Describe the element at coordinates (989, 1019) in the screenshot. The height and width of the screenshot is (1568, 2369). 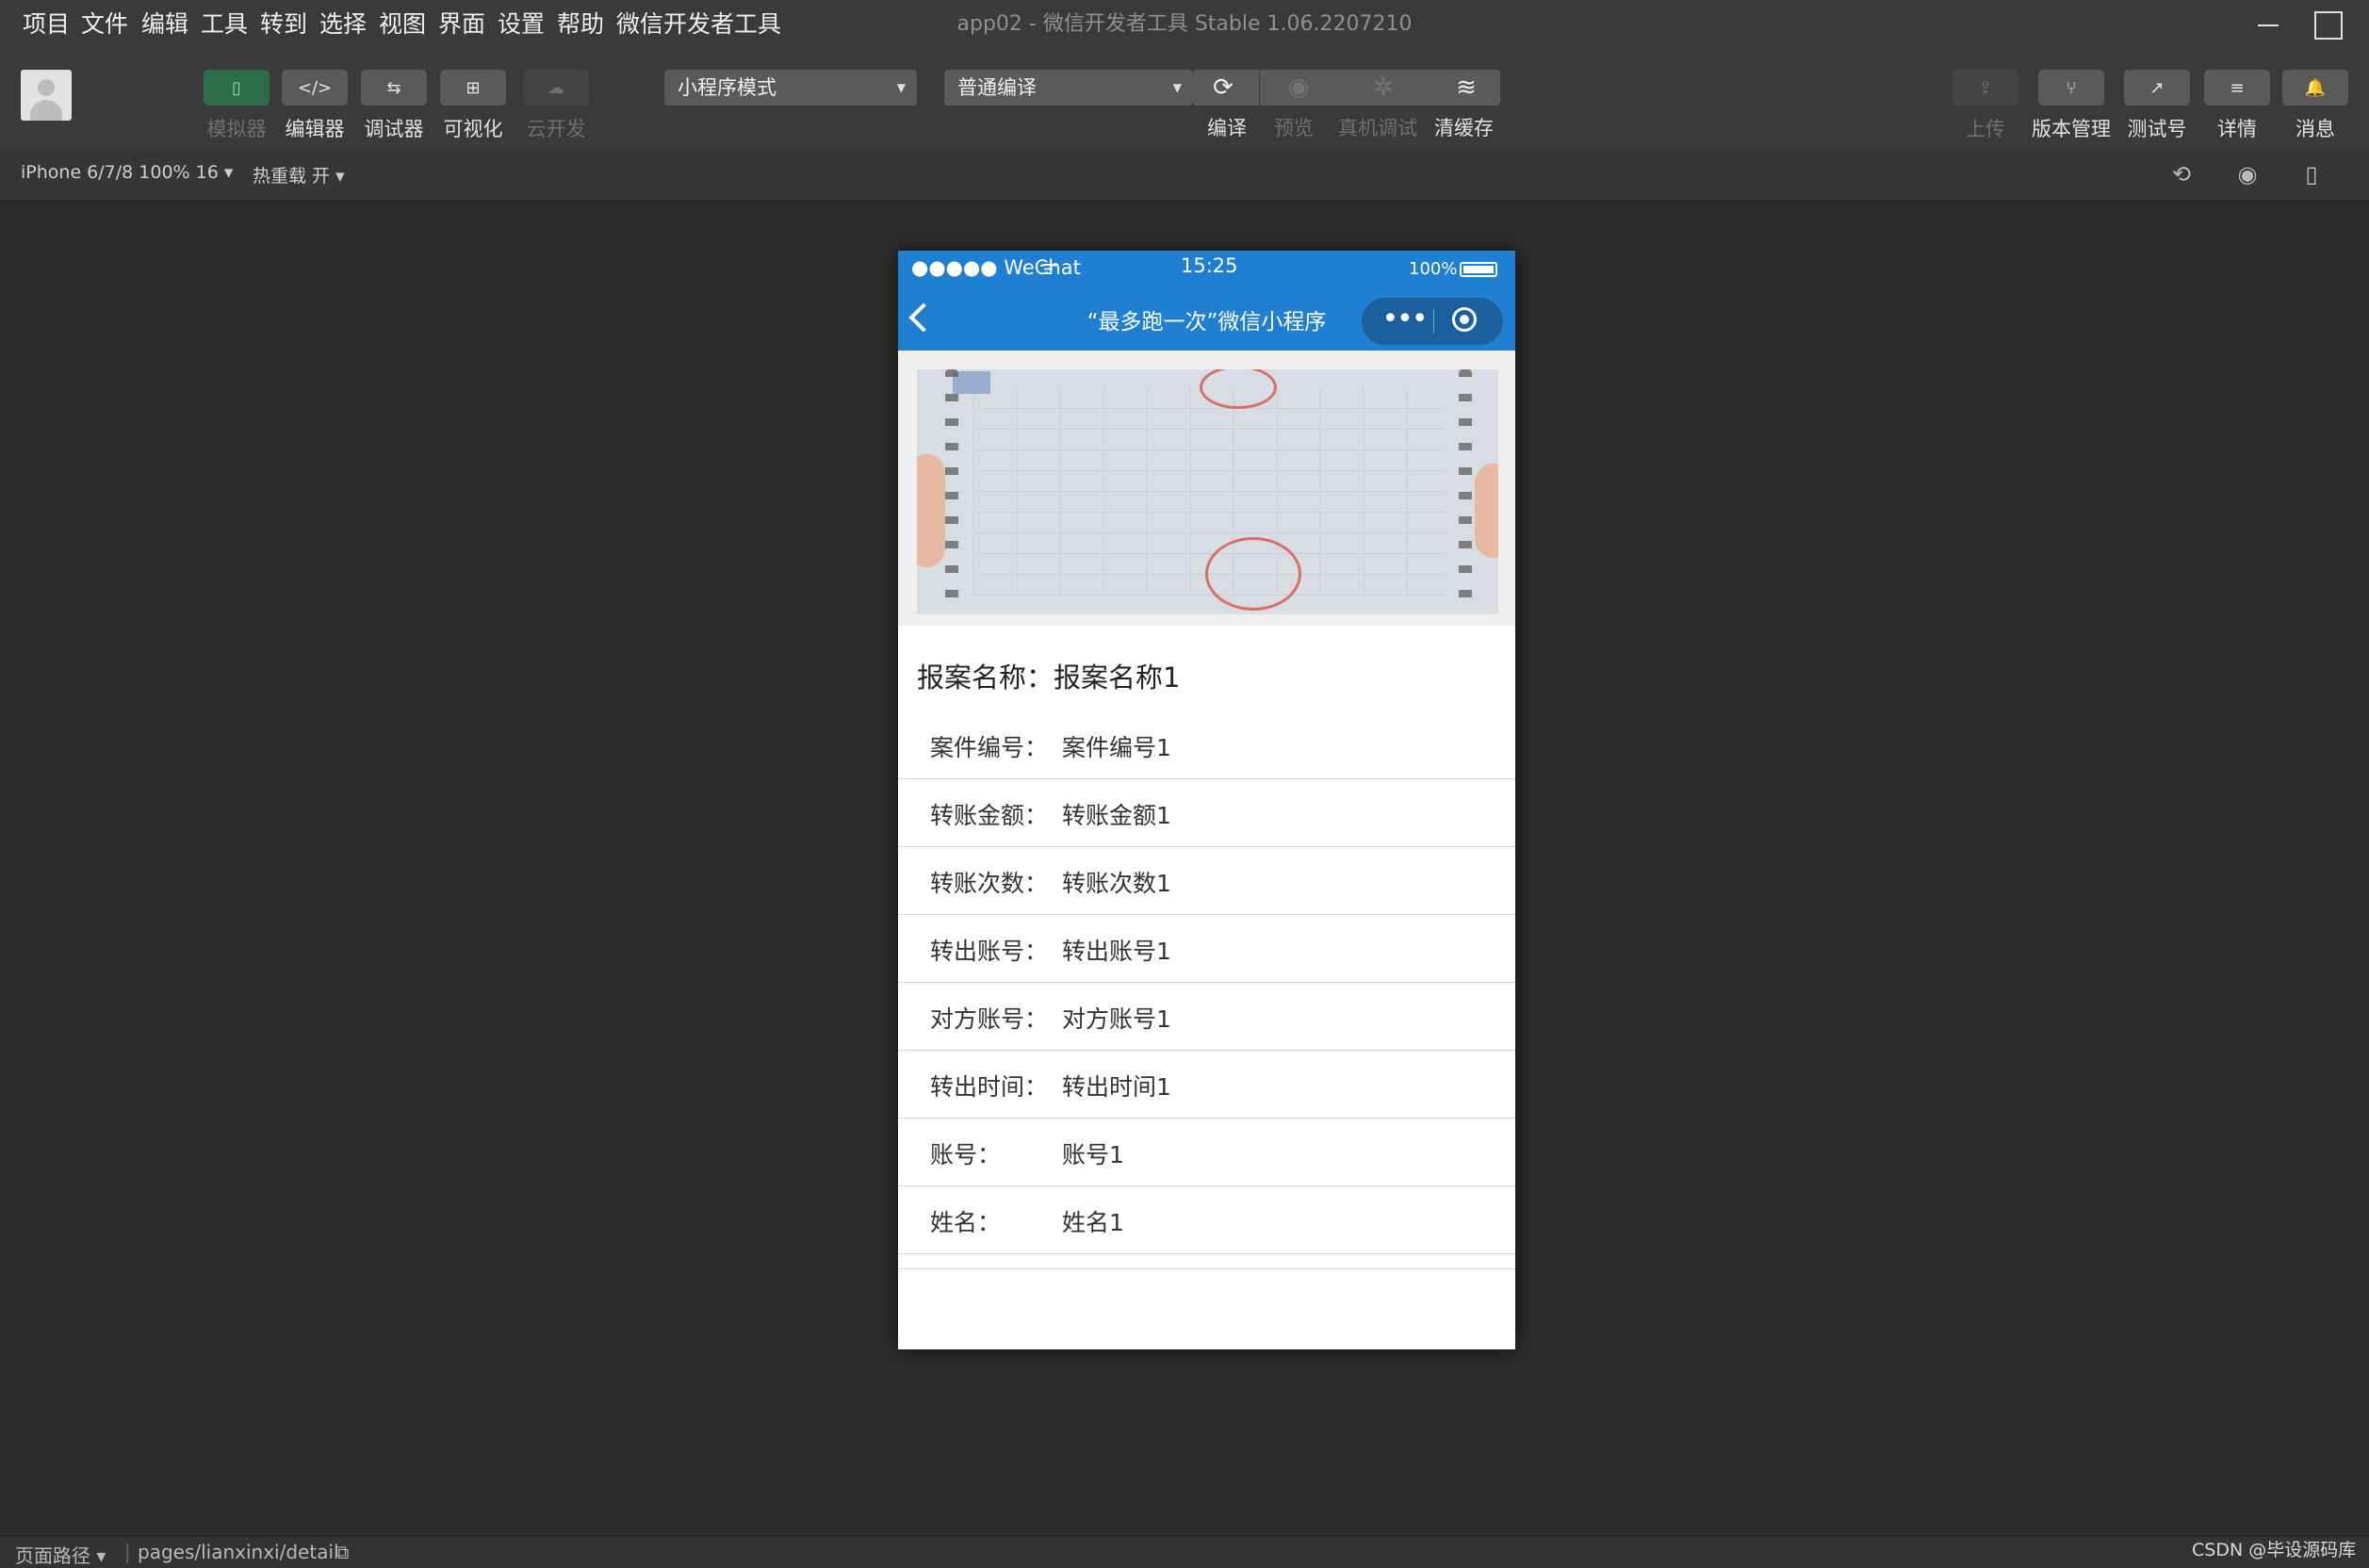
I see `detail-label: 对方账号：` at that location.